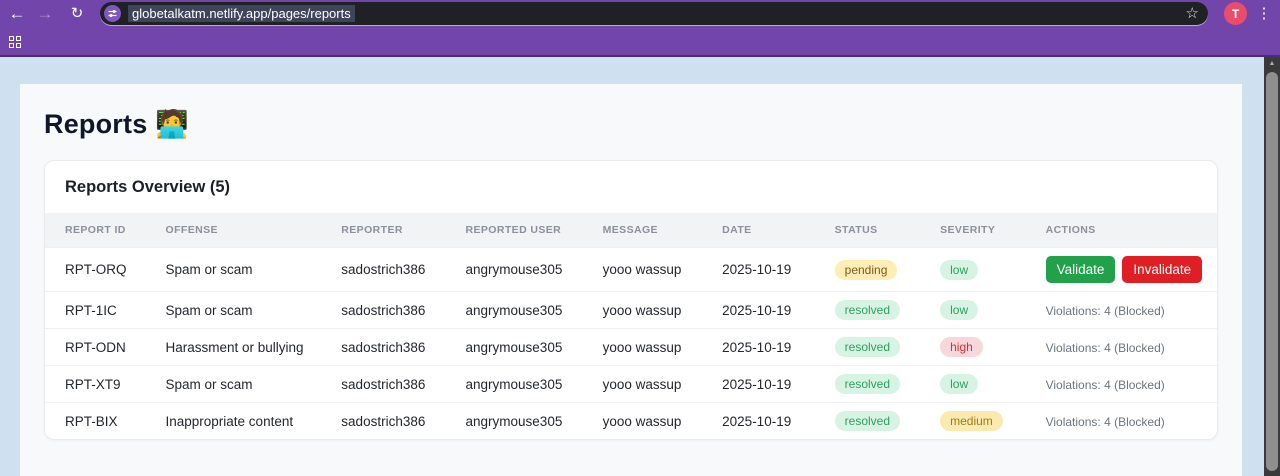 Image resolution: width=1280 pixels, height=476 pixels. What do you see at coordinates (1235, 13) in the screenshot?
I see `profile-avatar: T` at bounding box center [1235, 13].